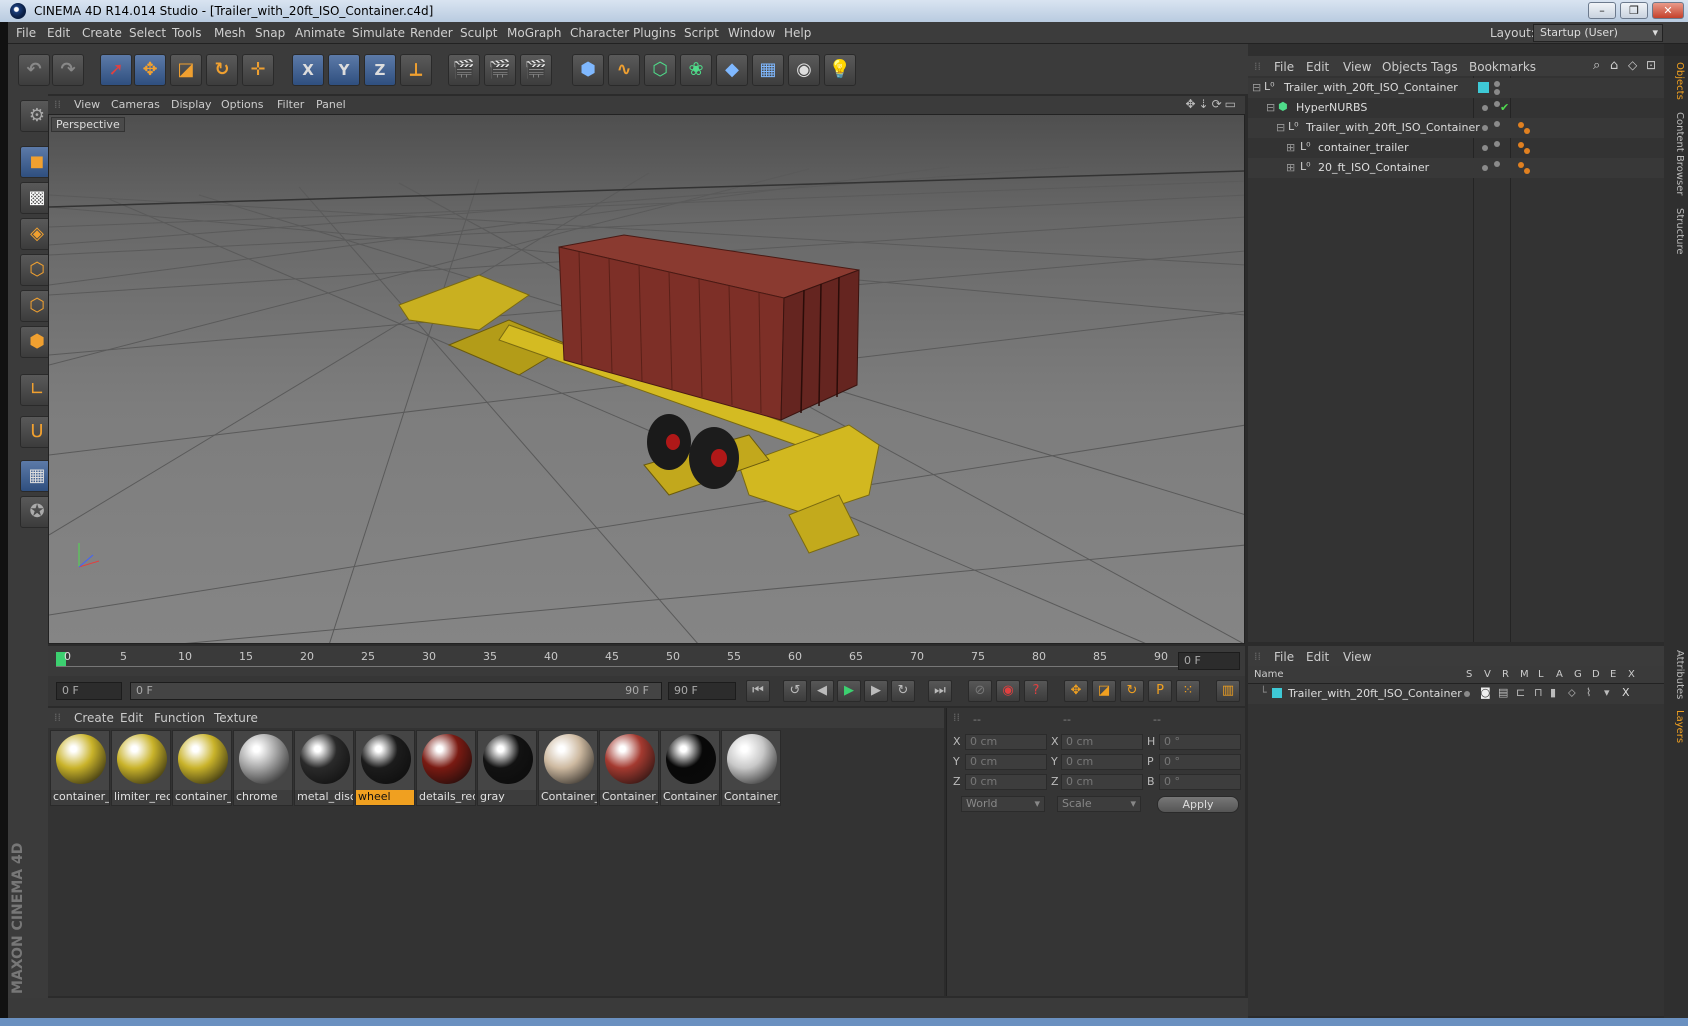 This screenshot has height=1026, width=1688. I want to click on tab-objects: Objects, so click(1676, 81).